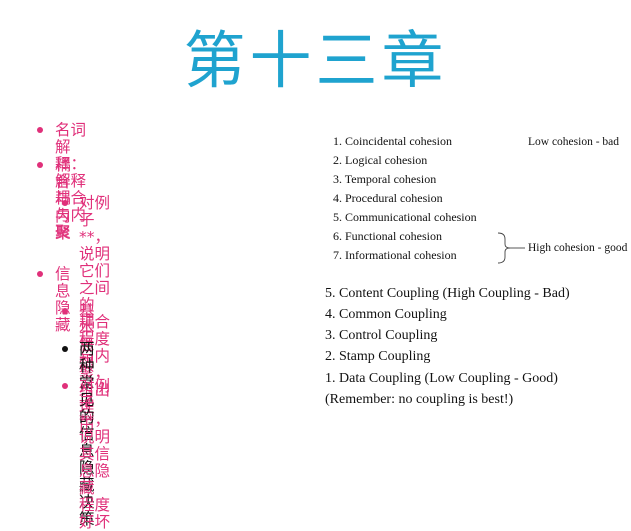 The width and height of the screenshot is (631, 531). Describe the element at coordinates (388, 198) in the screenshot. I see `cohesion-item: 4. Procedural cohesion` at that location.